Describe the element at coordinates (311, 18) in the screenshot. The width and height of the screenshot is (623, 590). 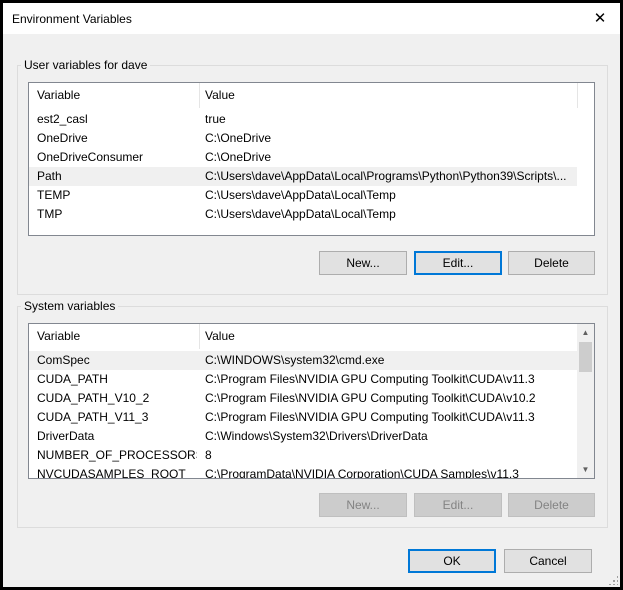
I see `title-bar: Environment Variables ✕` at that location.